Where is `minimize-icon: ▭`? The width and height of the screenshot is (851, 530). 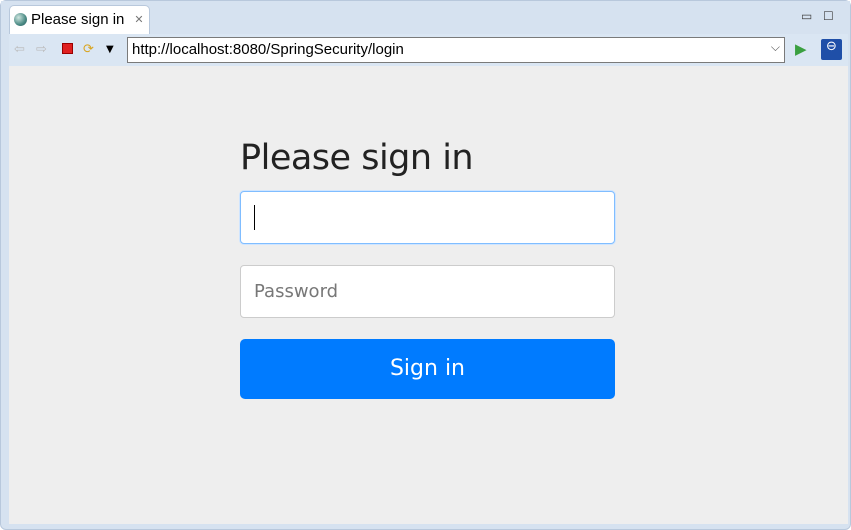
minimize-icon: ▭ is located at coordinates (806, 16).